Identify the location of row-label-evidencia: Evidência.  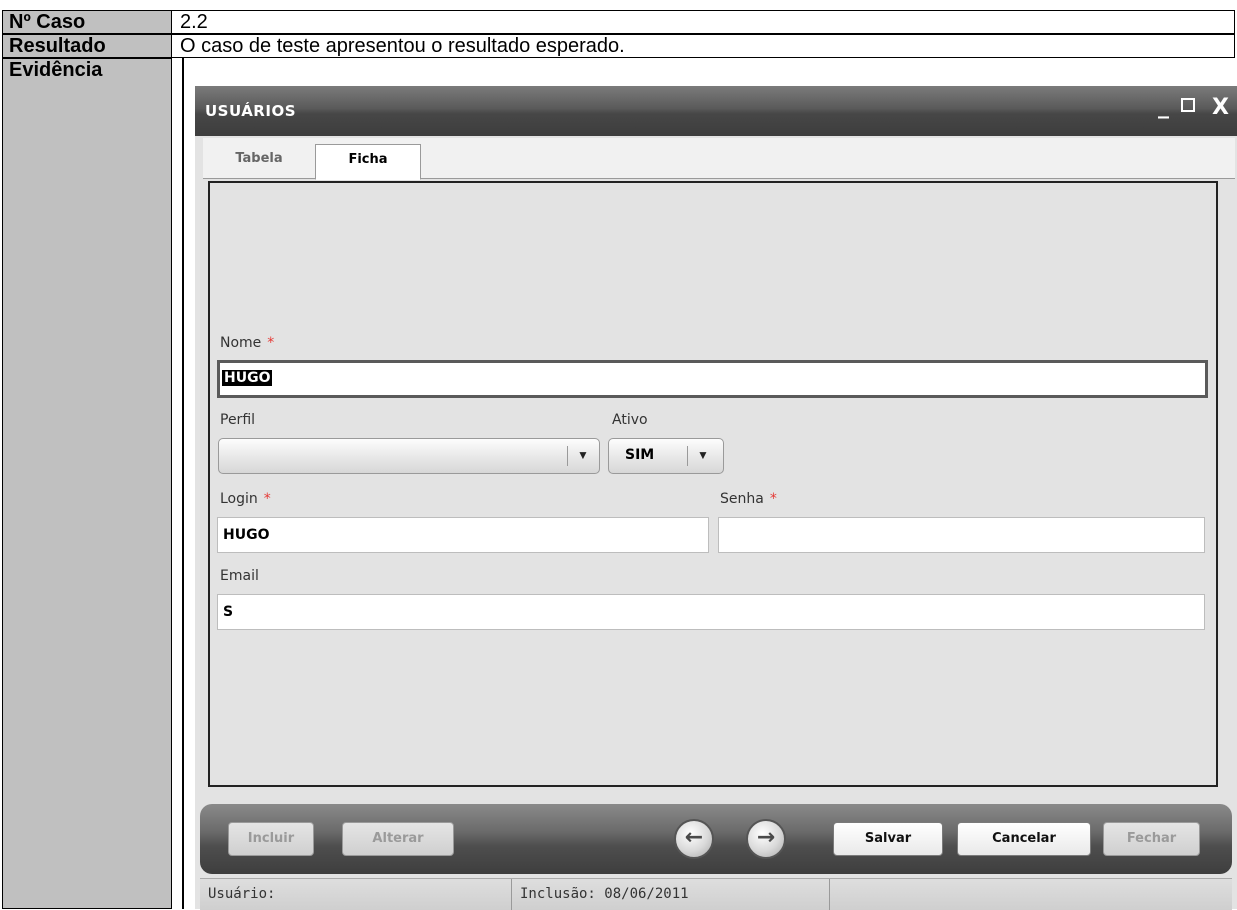
(87, 483).